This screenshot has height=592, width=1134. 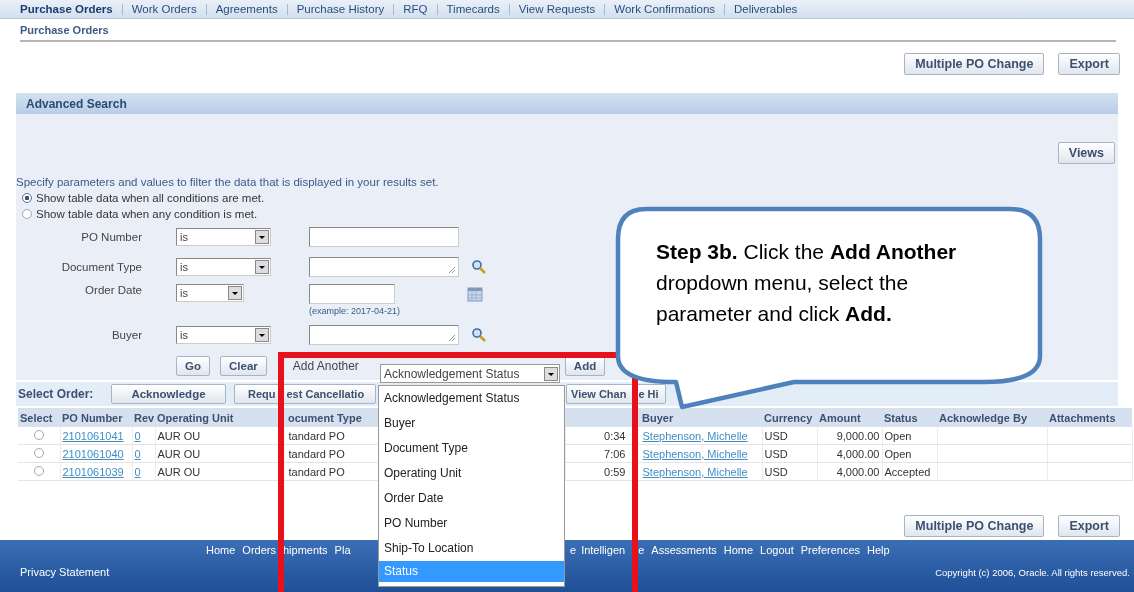 I want to click on instruction-text: Specify parameters and values to filter the data that is displayed in your results set., so click(x=228, y=182).